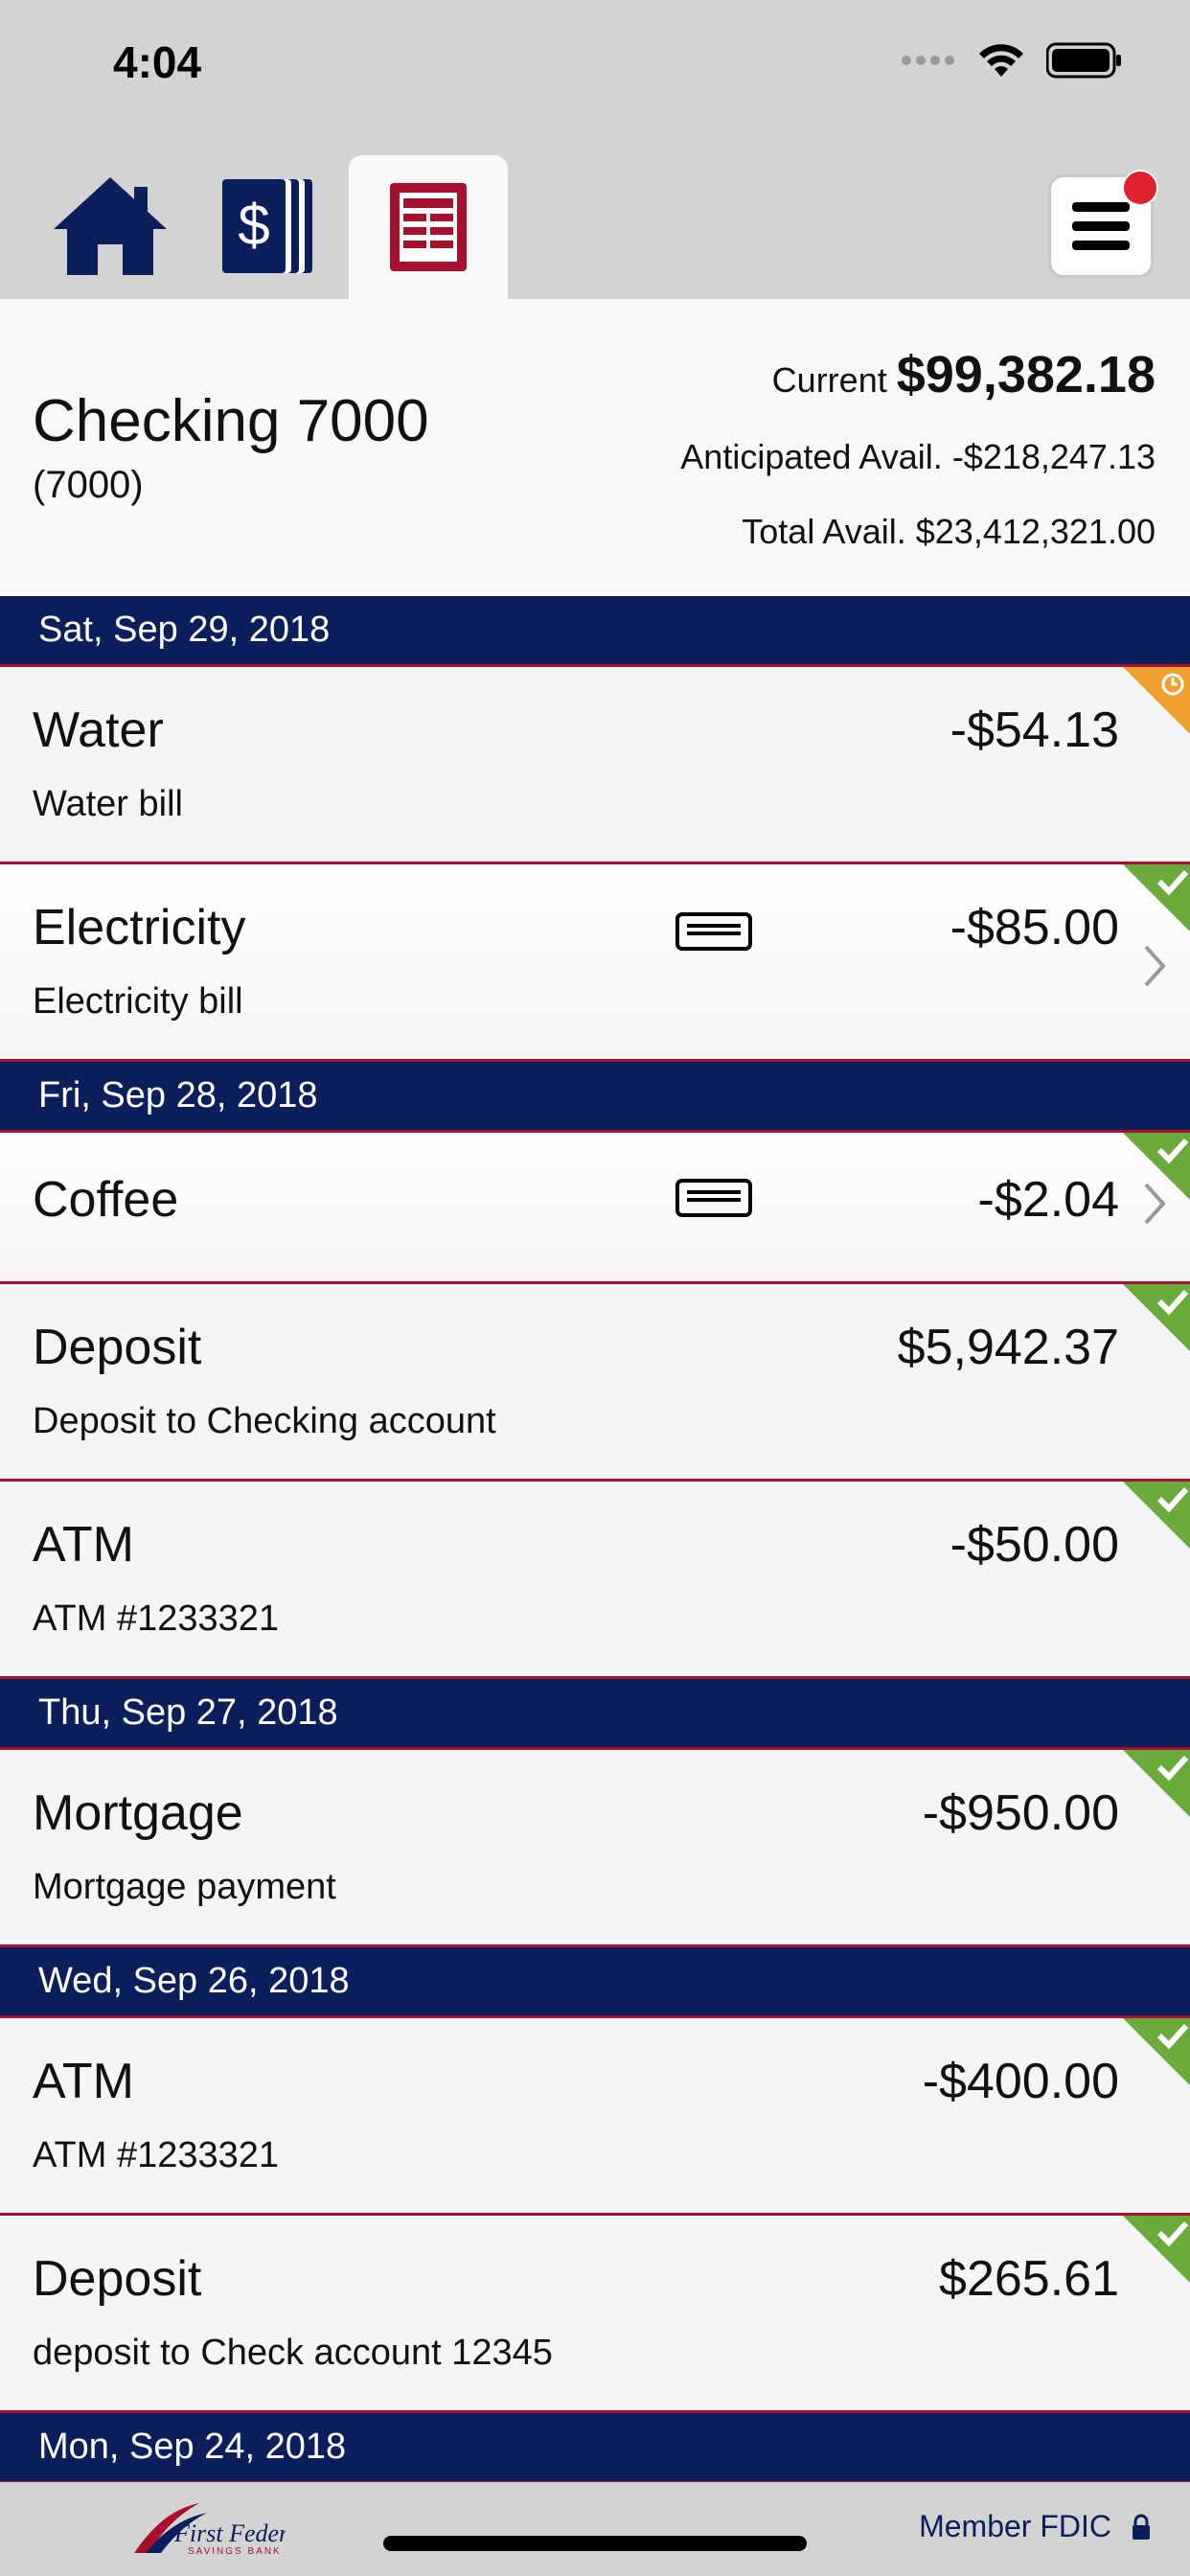 This screenshot has width=1190, height=2576. I want to click on transaction-row: Water Water bill -$54.13, so click(595, 765).